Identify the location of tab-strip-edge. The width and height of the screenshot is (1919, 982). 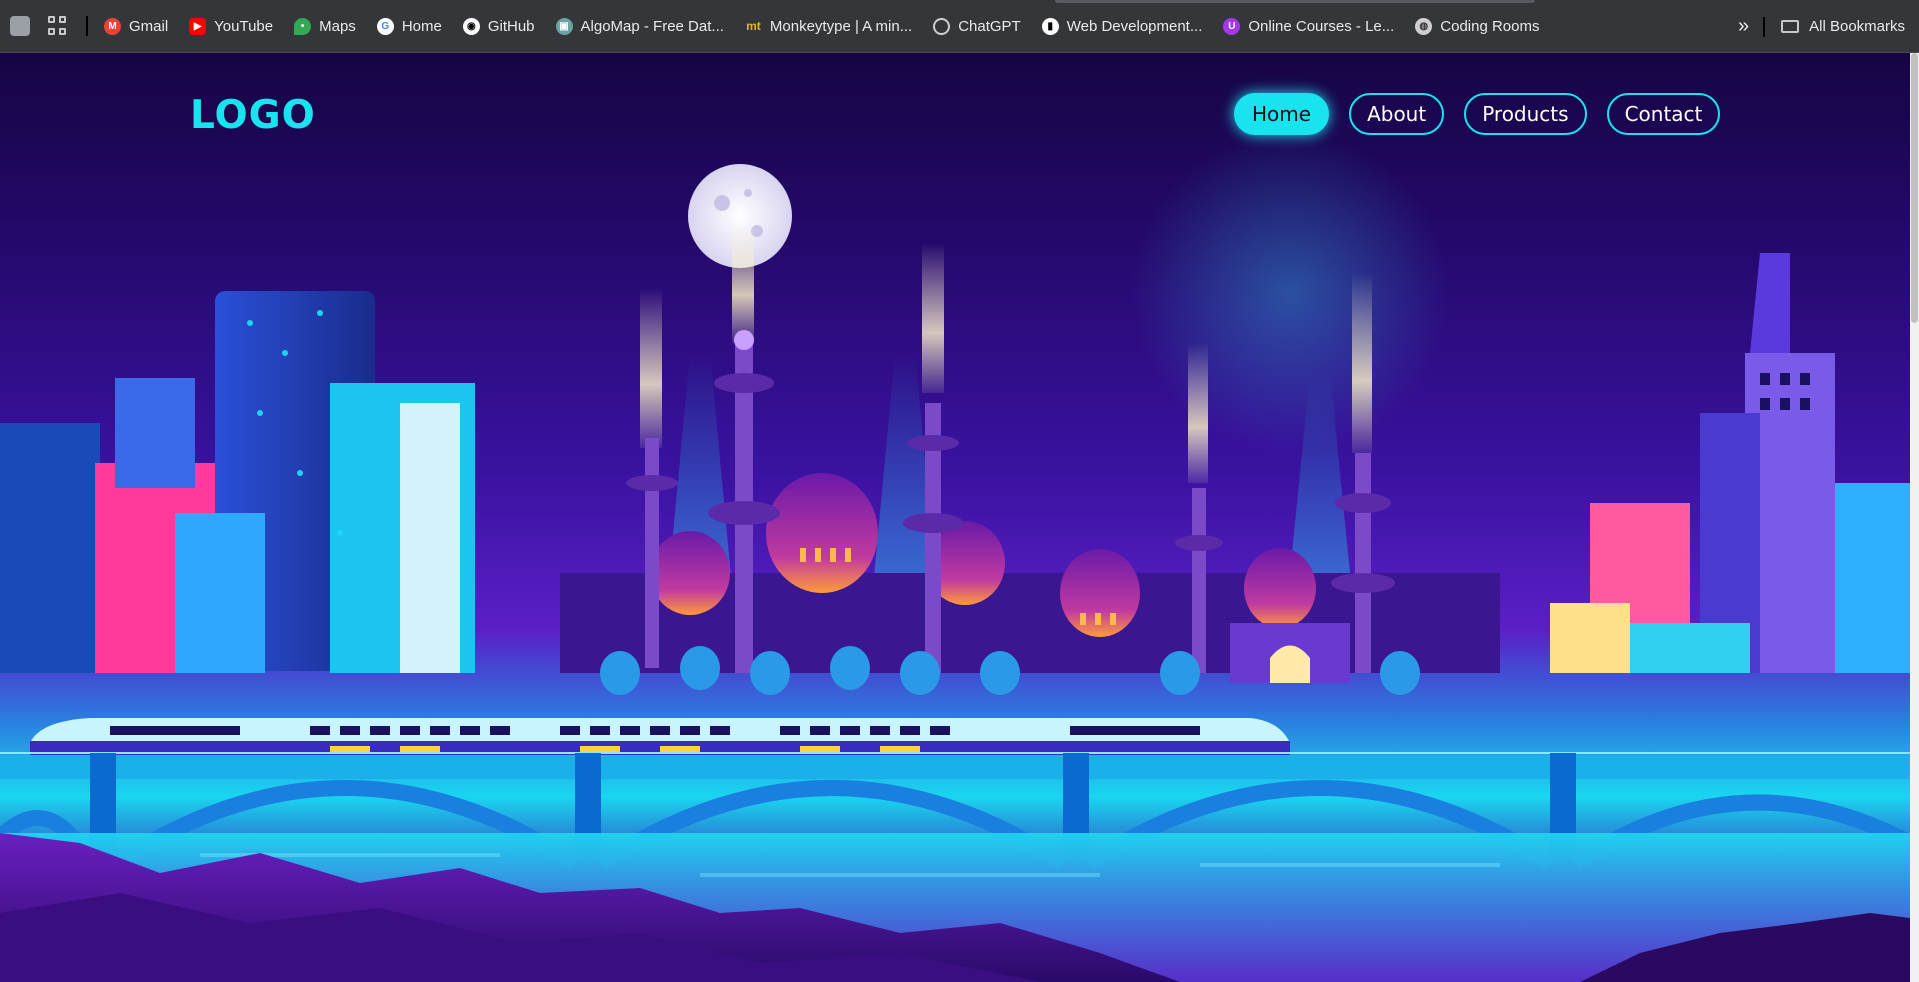
(1295, 1).